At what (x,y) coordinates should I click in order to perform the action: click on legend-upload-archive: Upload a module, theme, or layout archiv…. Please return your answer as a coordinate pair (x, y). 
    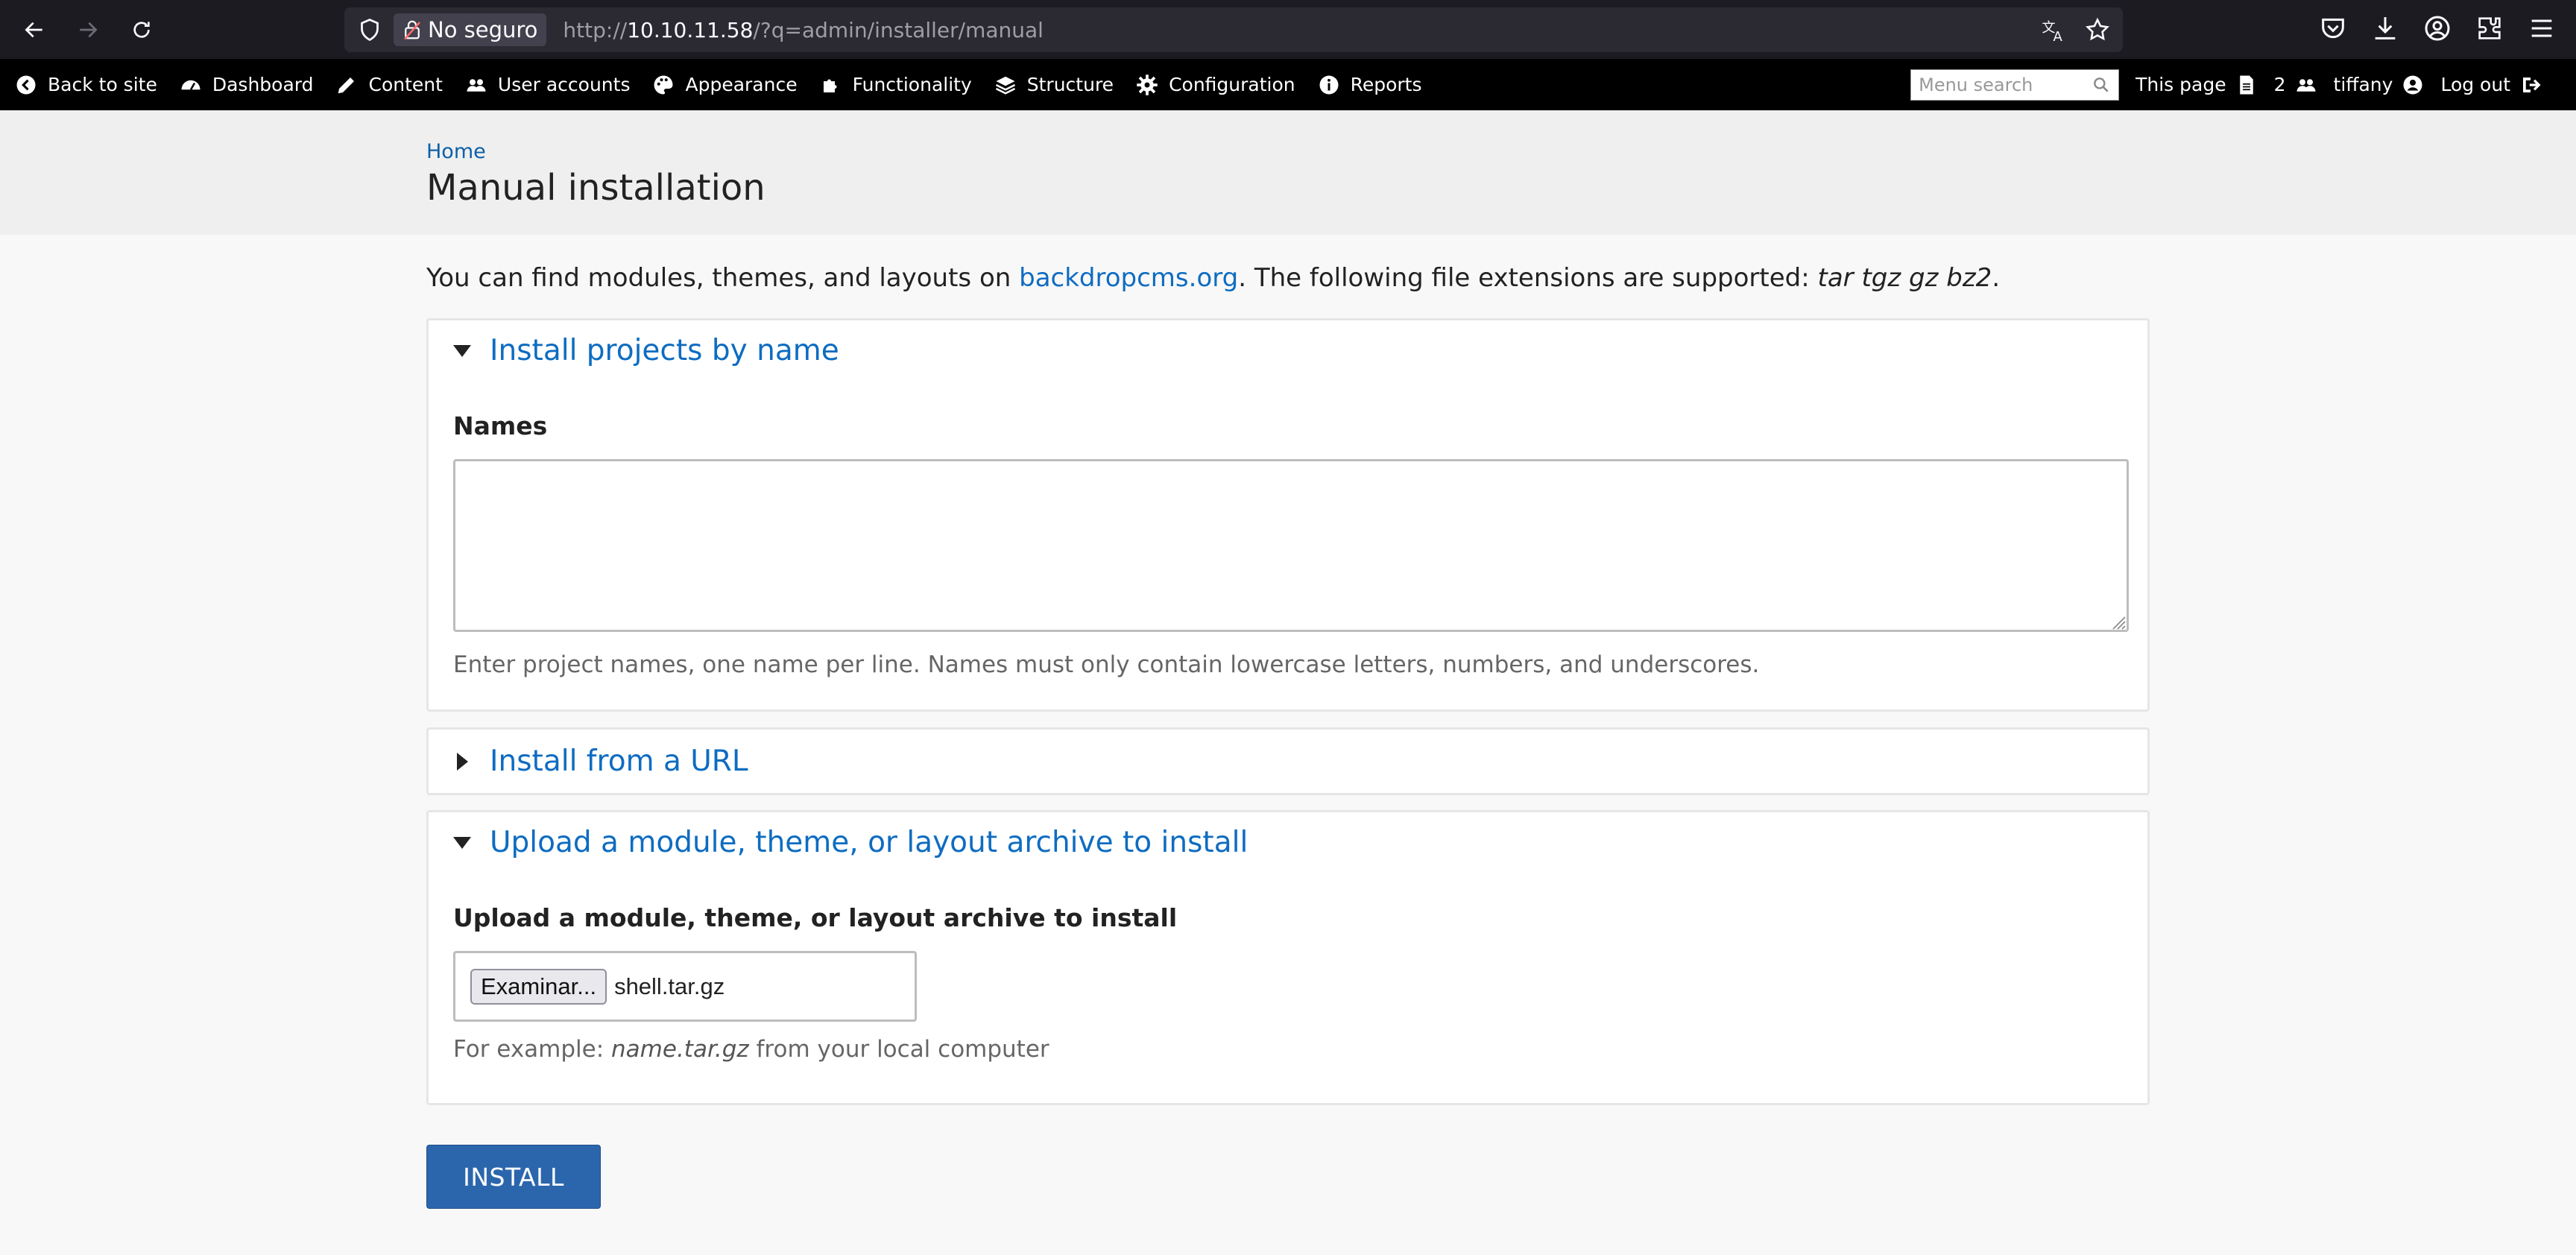
    Looking at the image, I should click on (850, 842).